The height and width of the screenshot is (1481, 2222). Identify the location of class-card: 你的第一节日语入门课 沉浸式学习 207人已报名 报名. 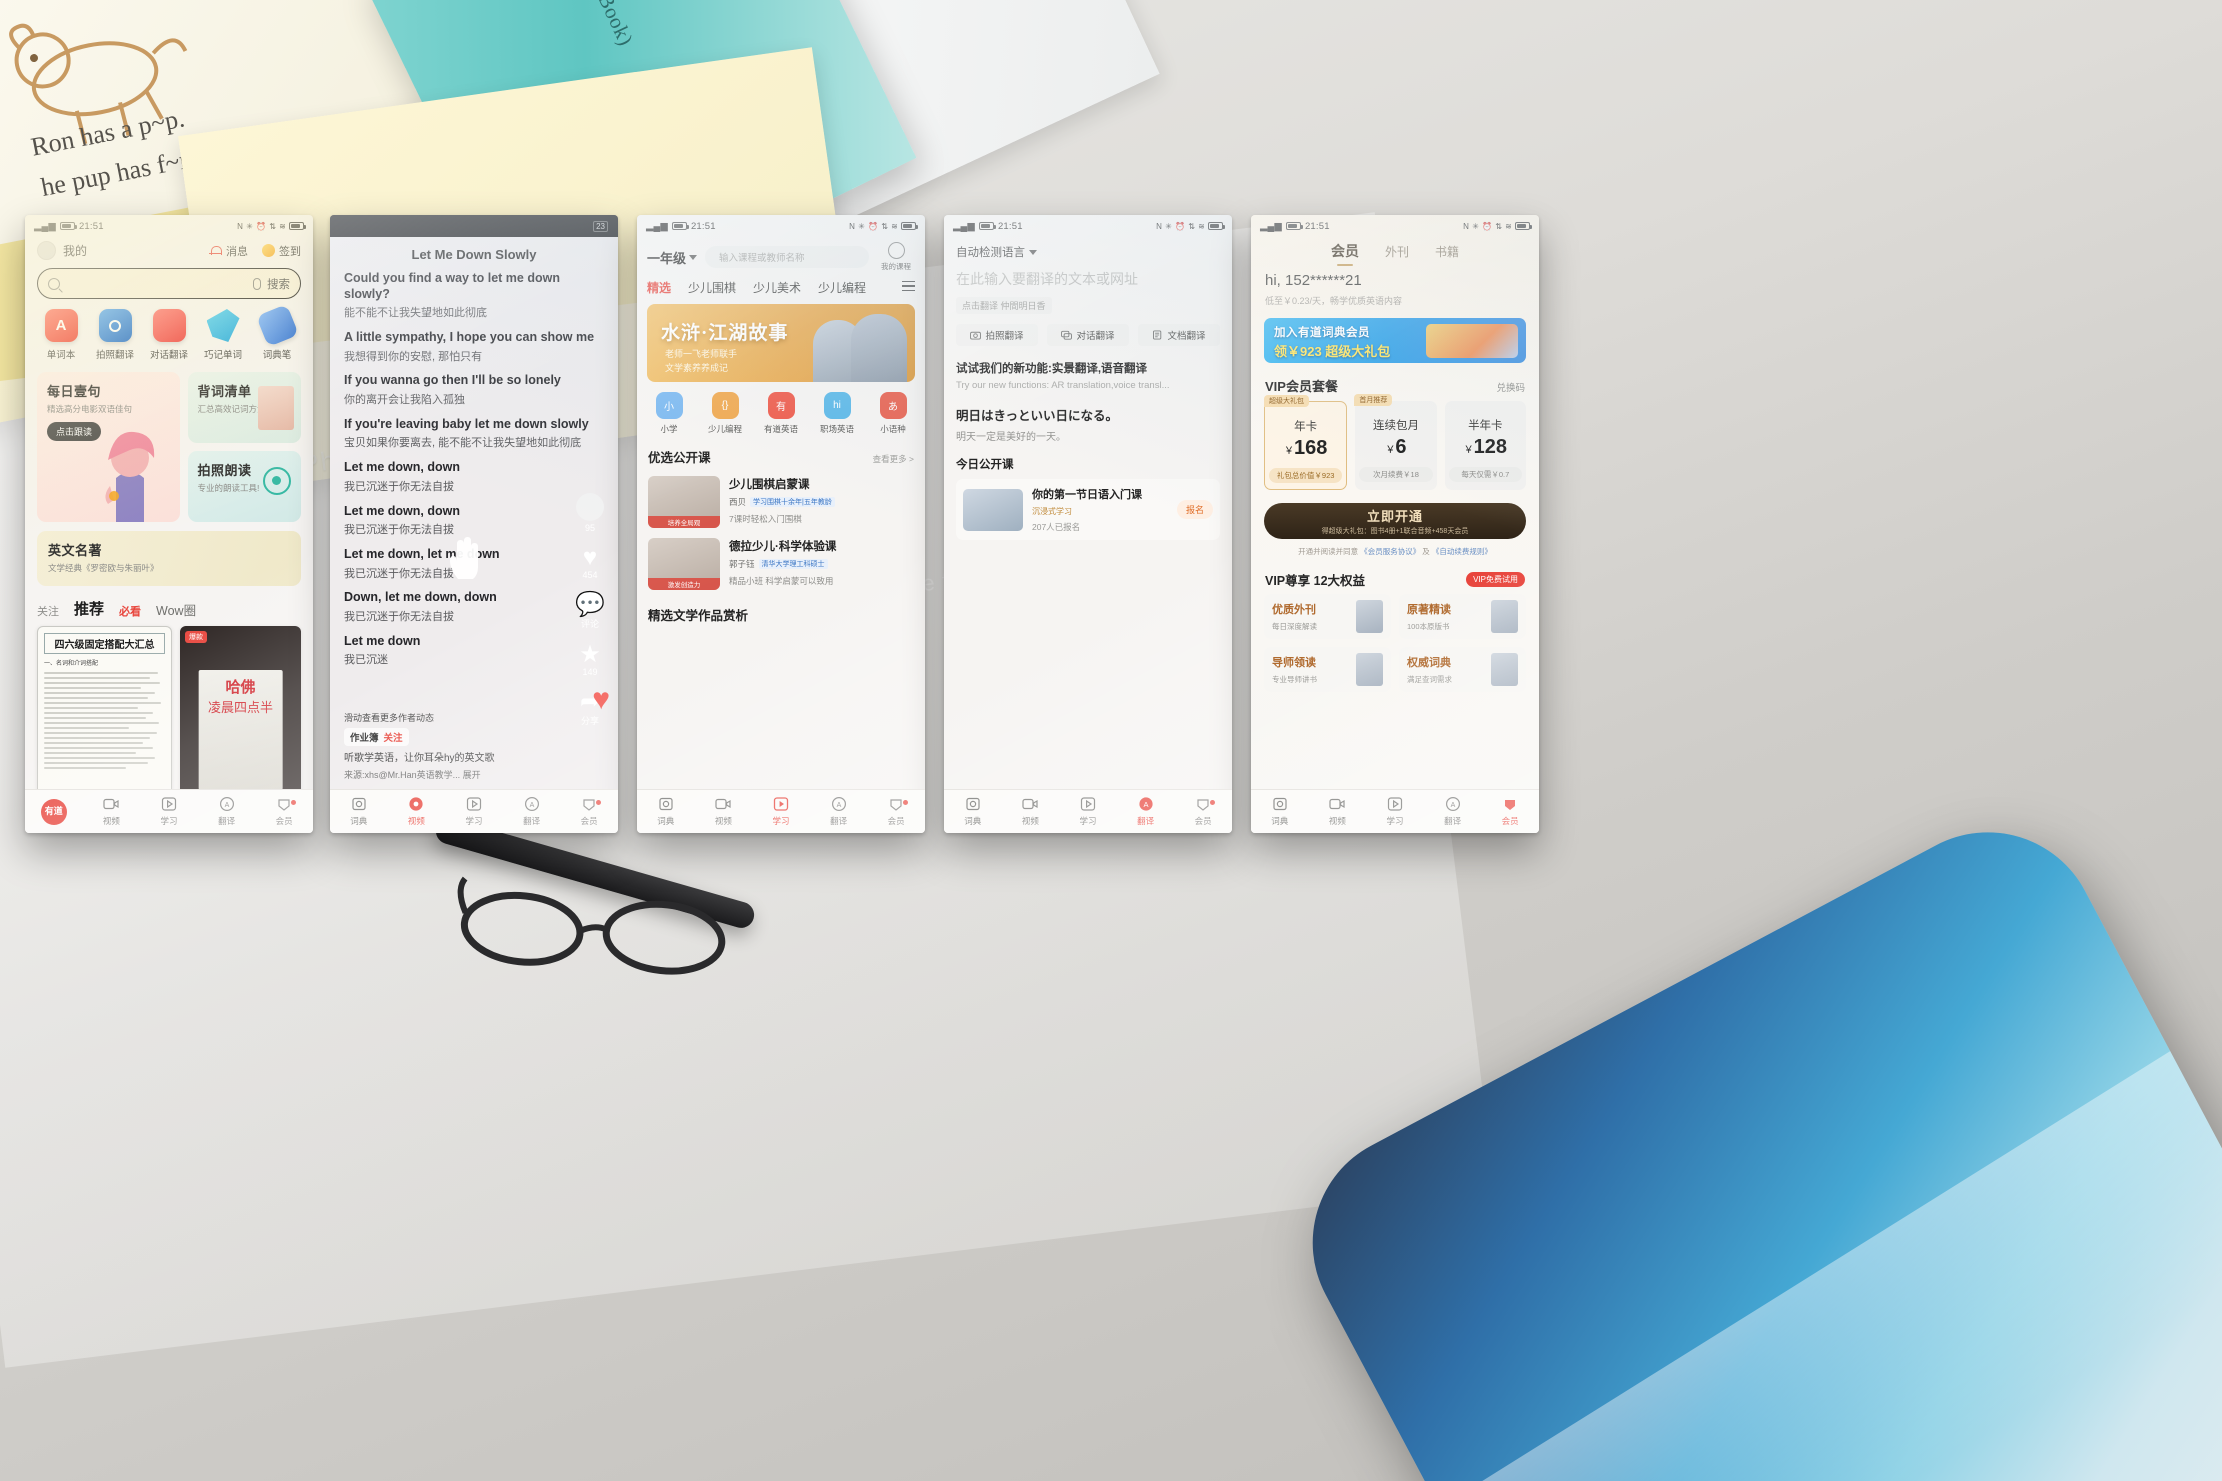
(1088, 509).